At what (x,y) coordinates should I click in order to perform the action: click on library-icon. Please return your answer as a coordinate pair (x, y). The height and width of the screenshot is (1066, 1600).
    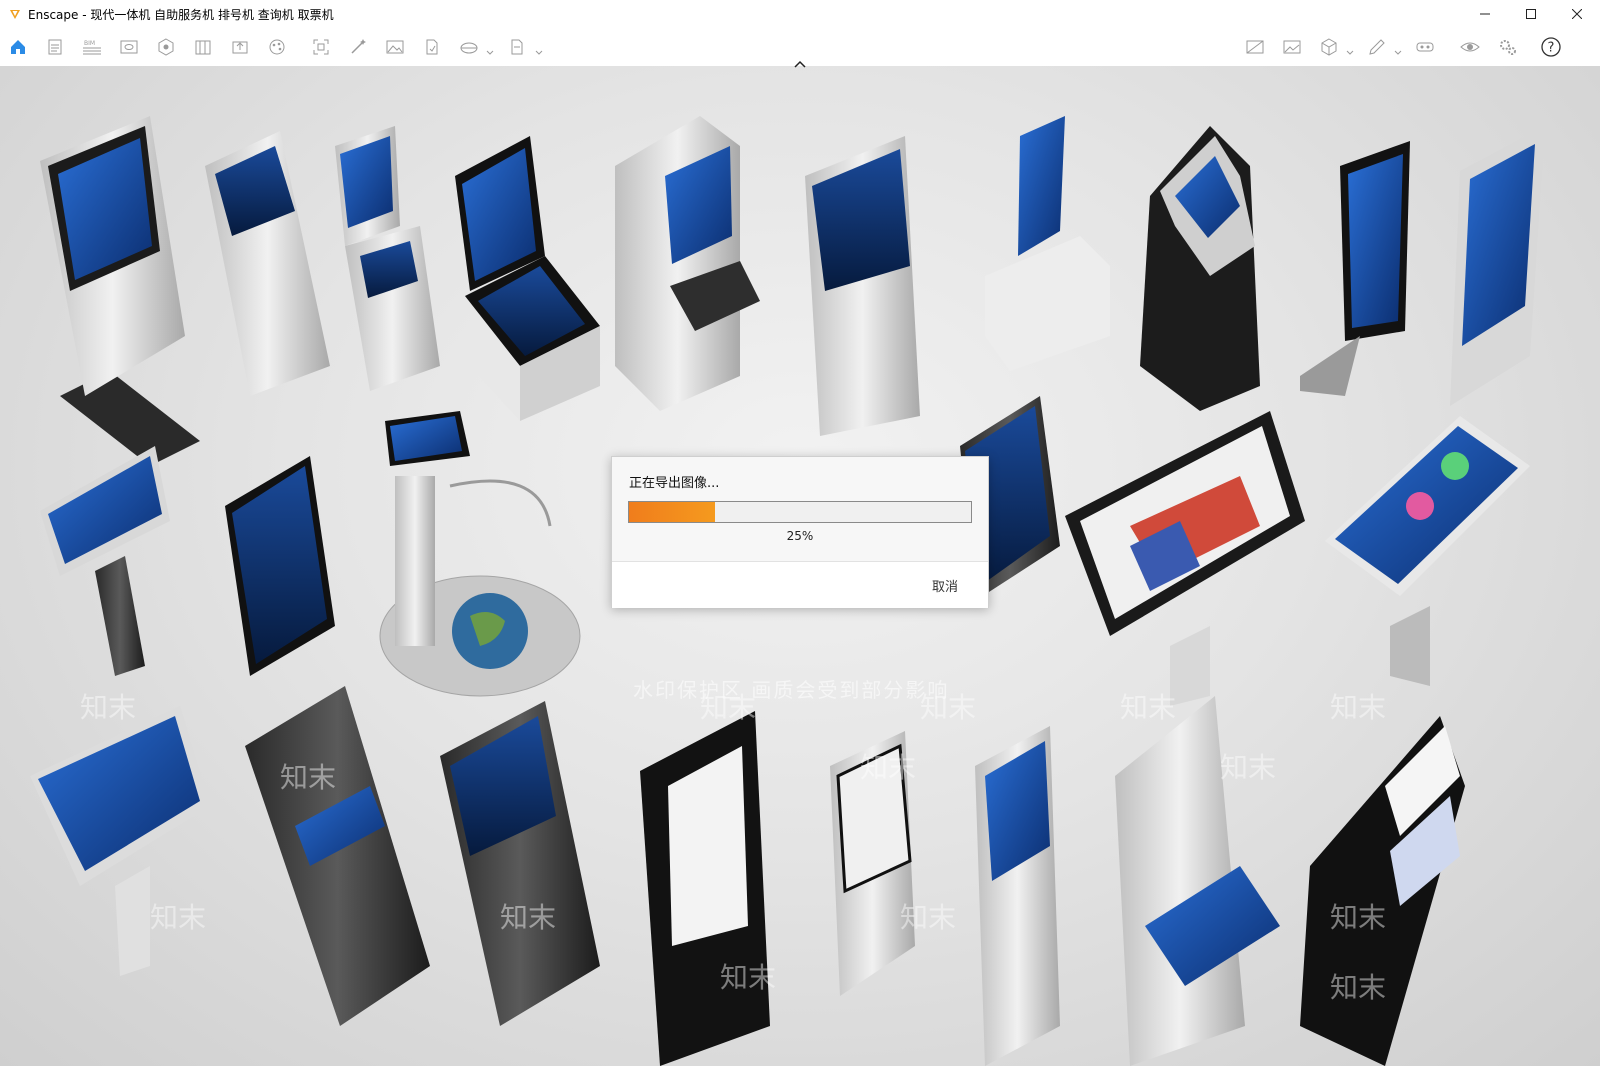
    Looking at the image, I should click on (203, 47).